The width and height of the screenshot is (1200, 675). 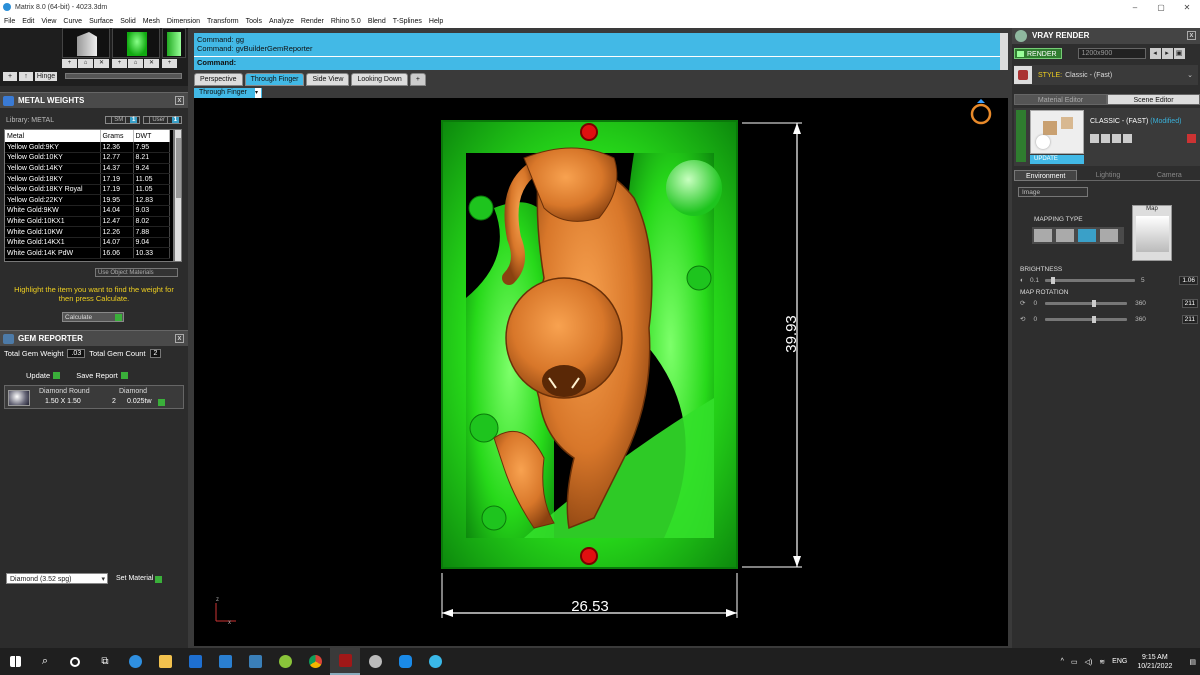 I want to click on metal-table-scrollbar, so click(x=178, y=195).